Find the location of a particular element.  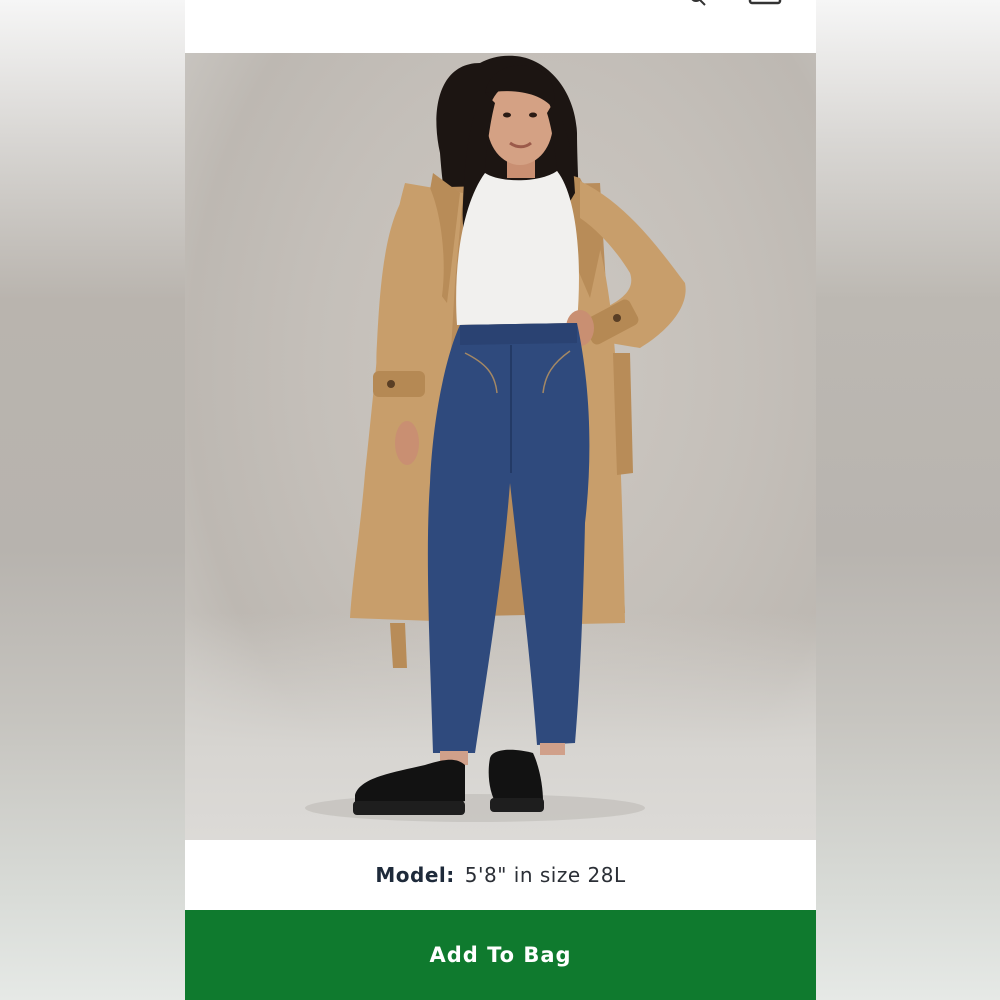

search-icon is located at coordinates (698, 3).